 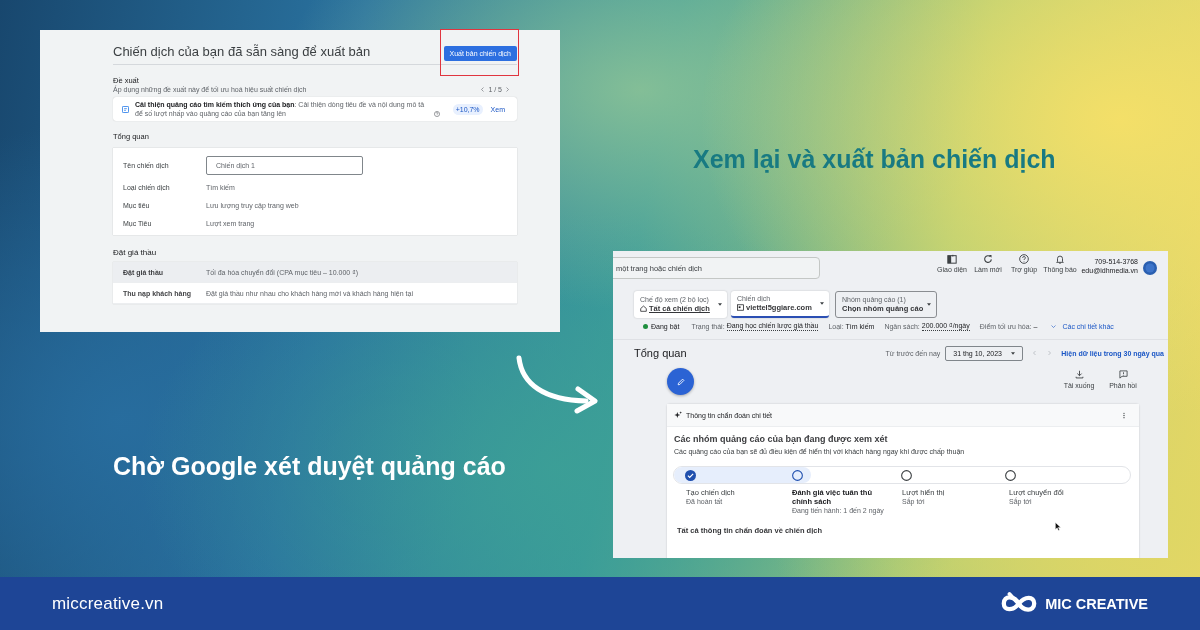 What do you see at coordinates (1079, 374) in the screenshot?
I see `download-icon` at bounding box center [1079, 374].